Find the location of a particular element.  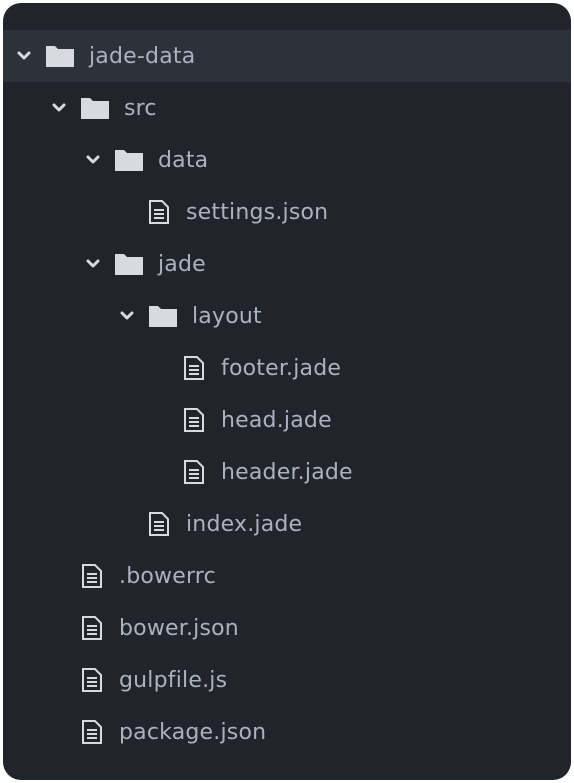

tree-item-label: gulpfile.js is located at coordinates (173, 680).